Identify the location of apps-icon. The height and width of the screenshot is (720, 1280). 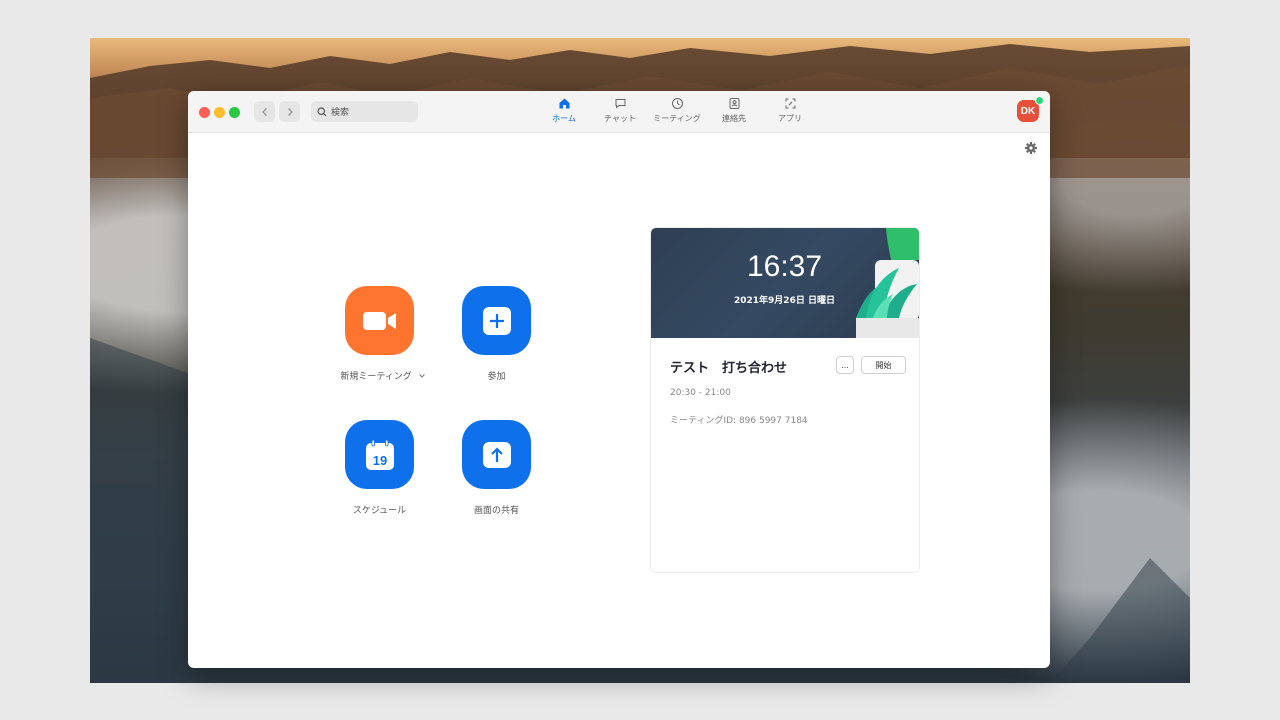
(790, 103).